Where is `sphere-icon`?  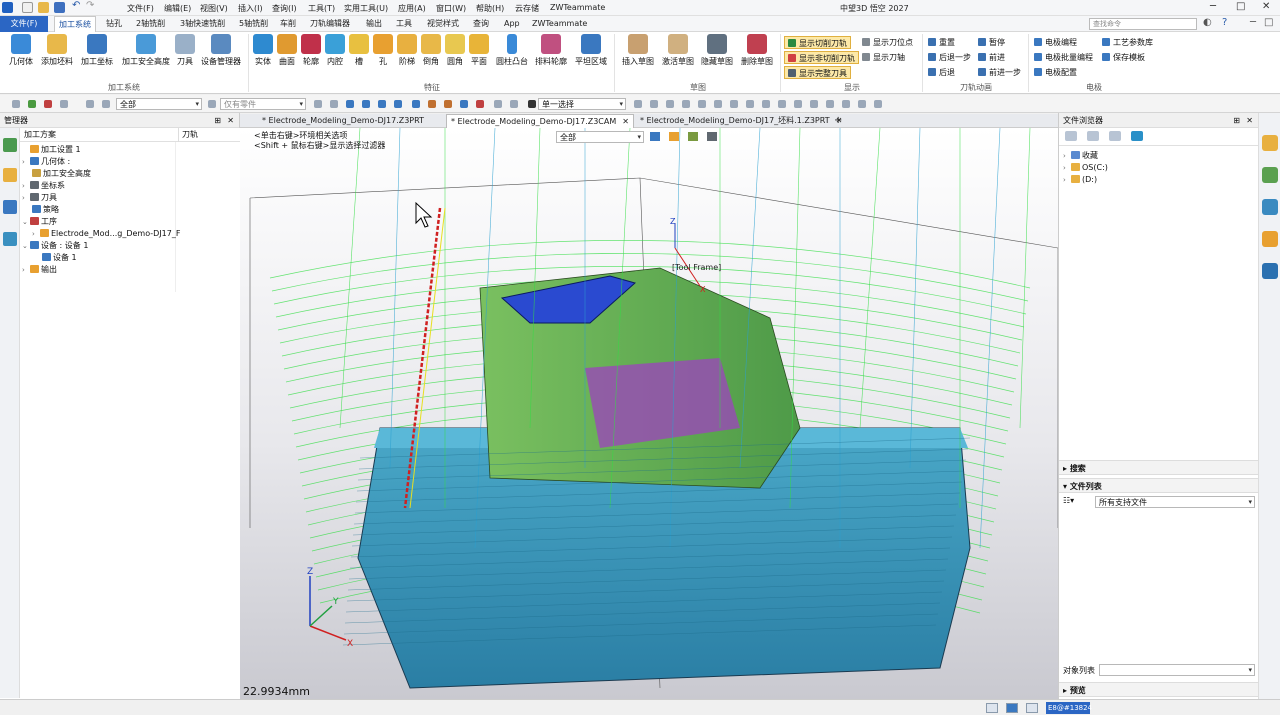
sphere-icon is located at coordinates (90, 104).